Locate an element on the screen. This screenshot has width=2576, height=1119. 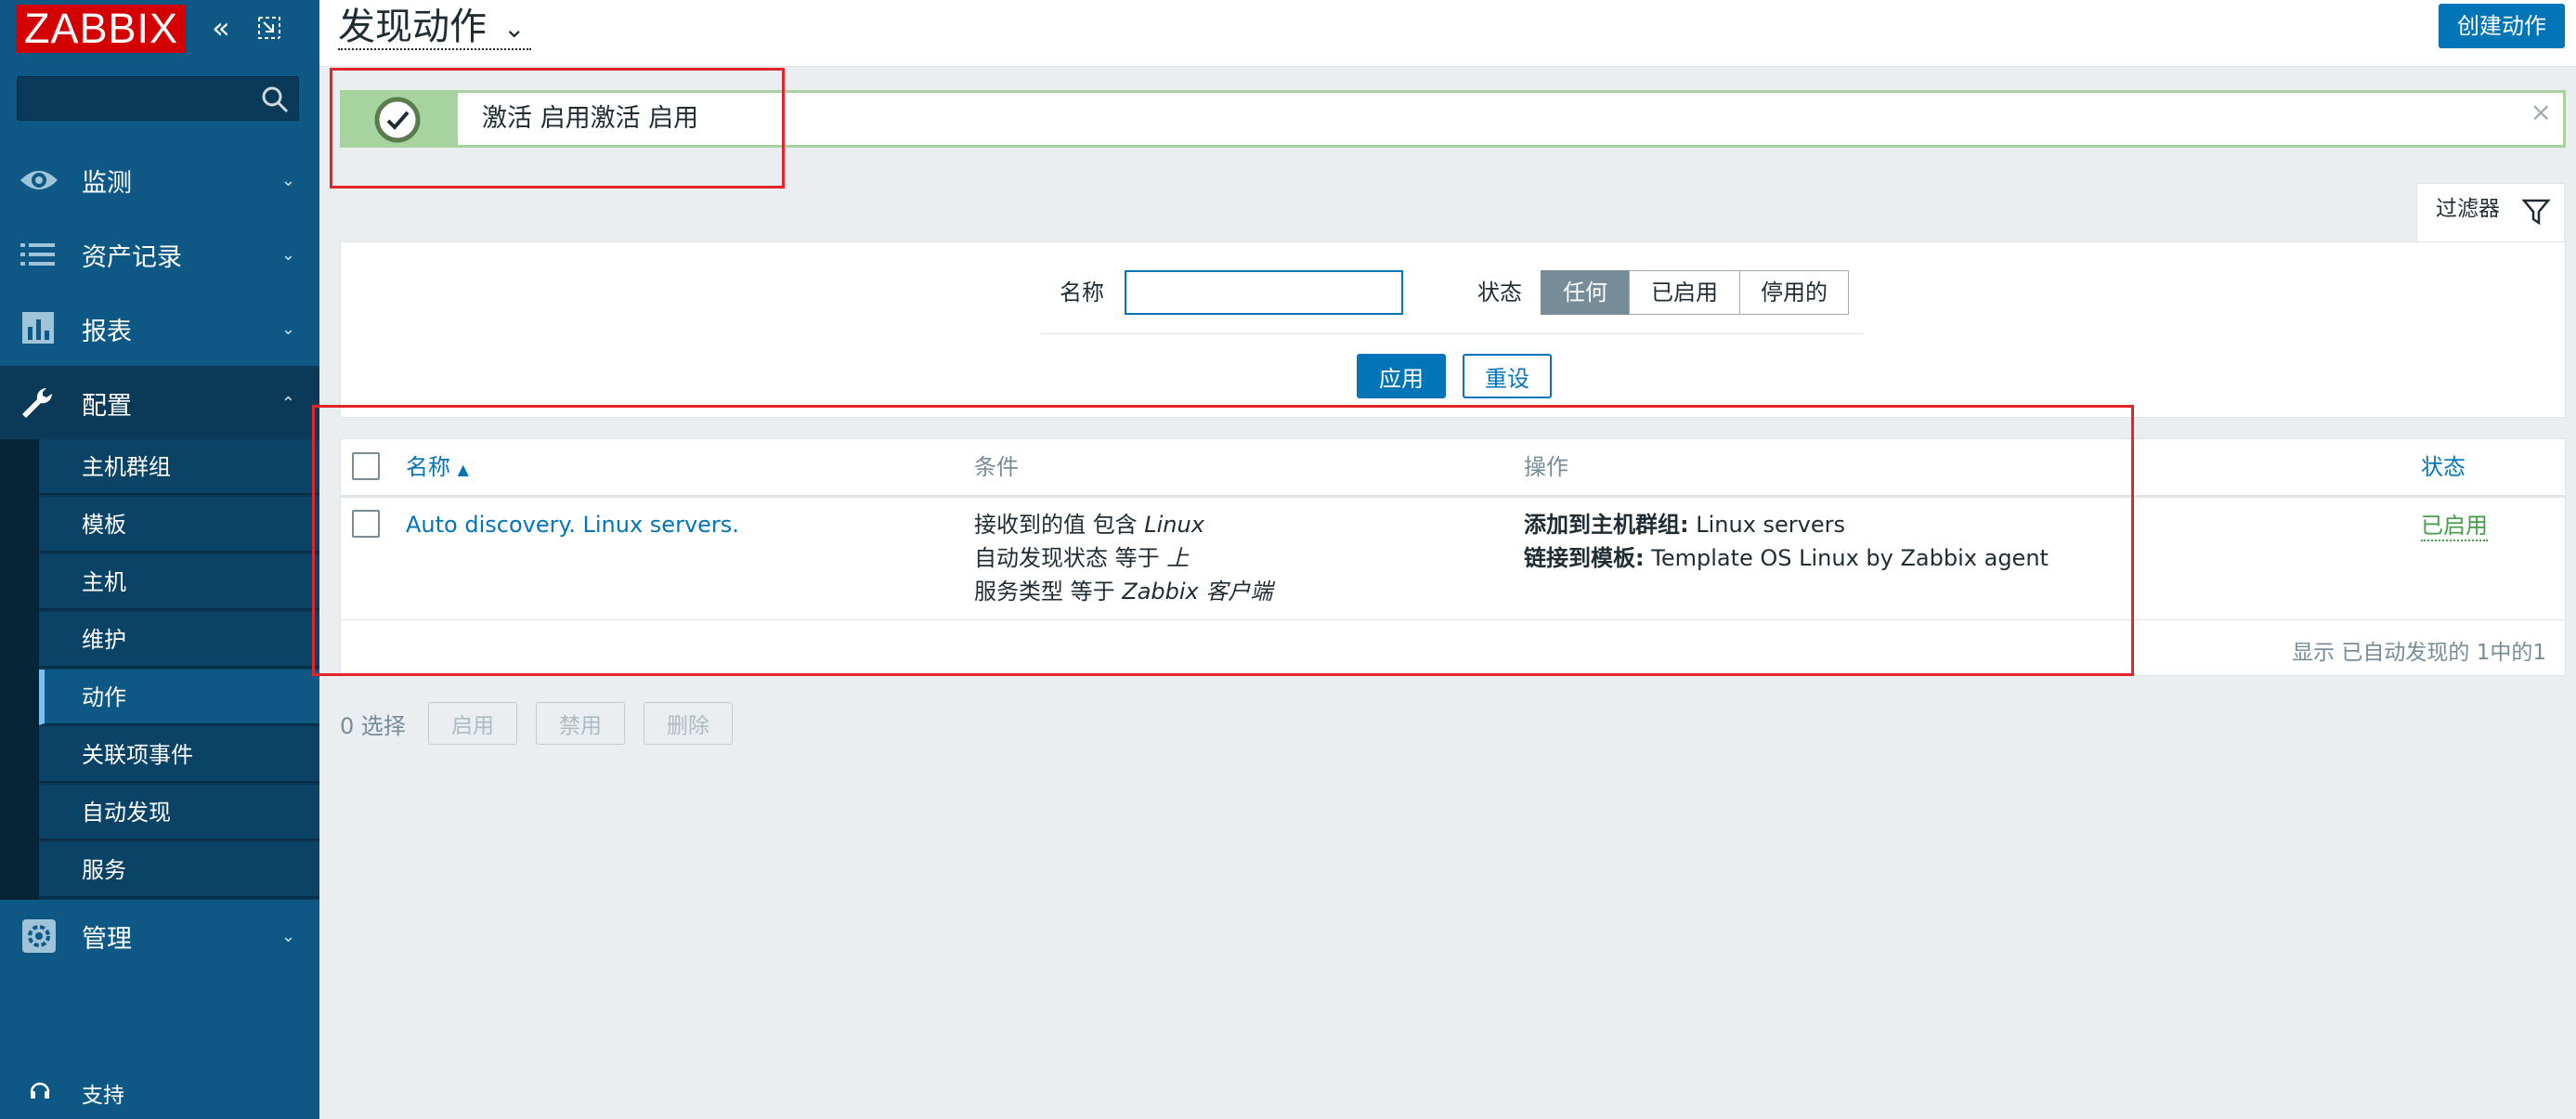
submenu-maintenance: 维护 is located at coordinates (179, 640).